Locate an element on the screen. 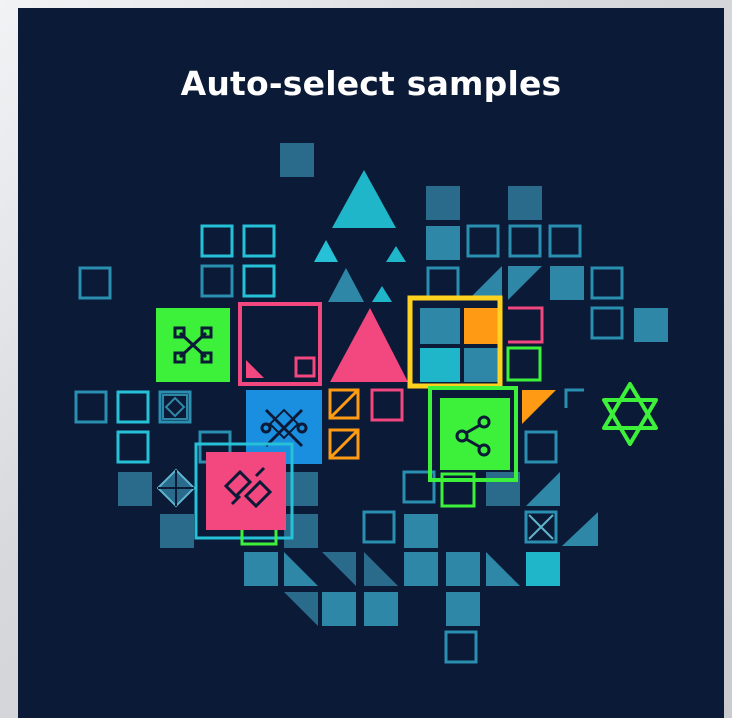  triangles is located at coordinates (360, 236).